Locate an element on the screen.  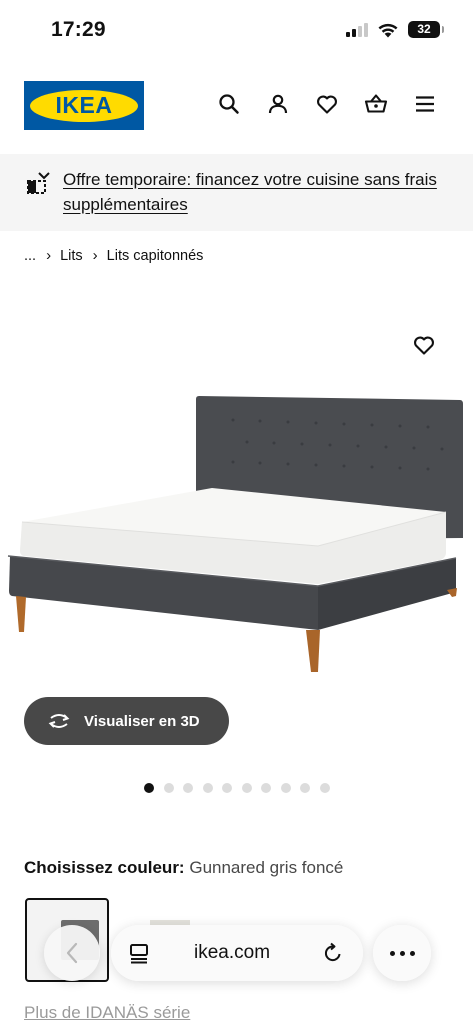
ikea-logo: IKEA is located at coordinates (84, 105).